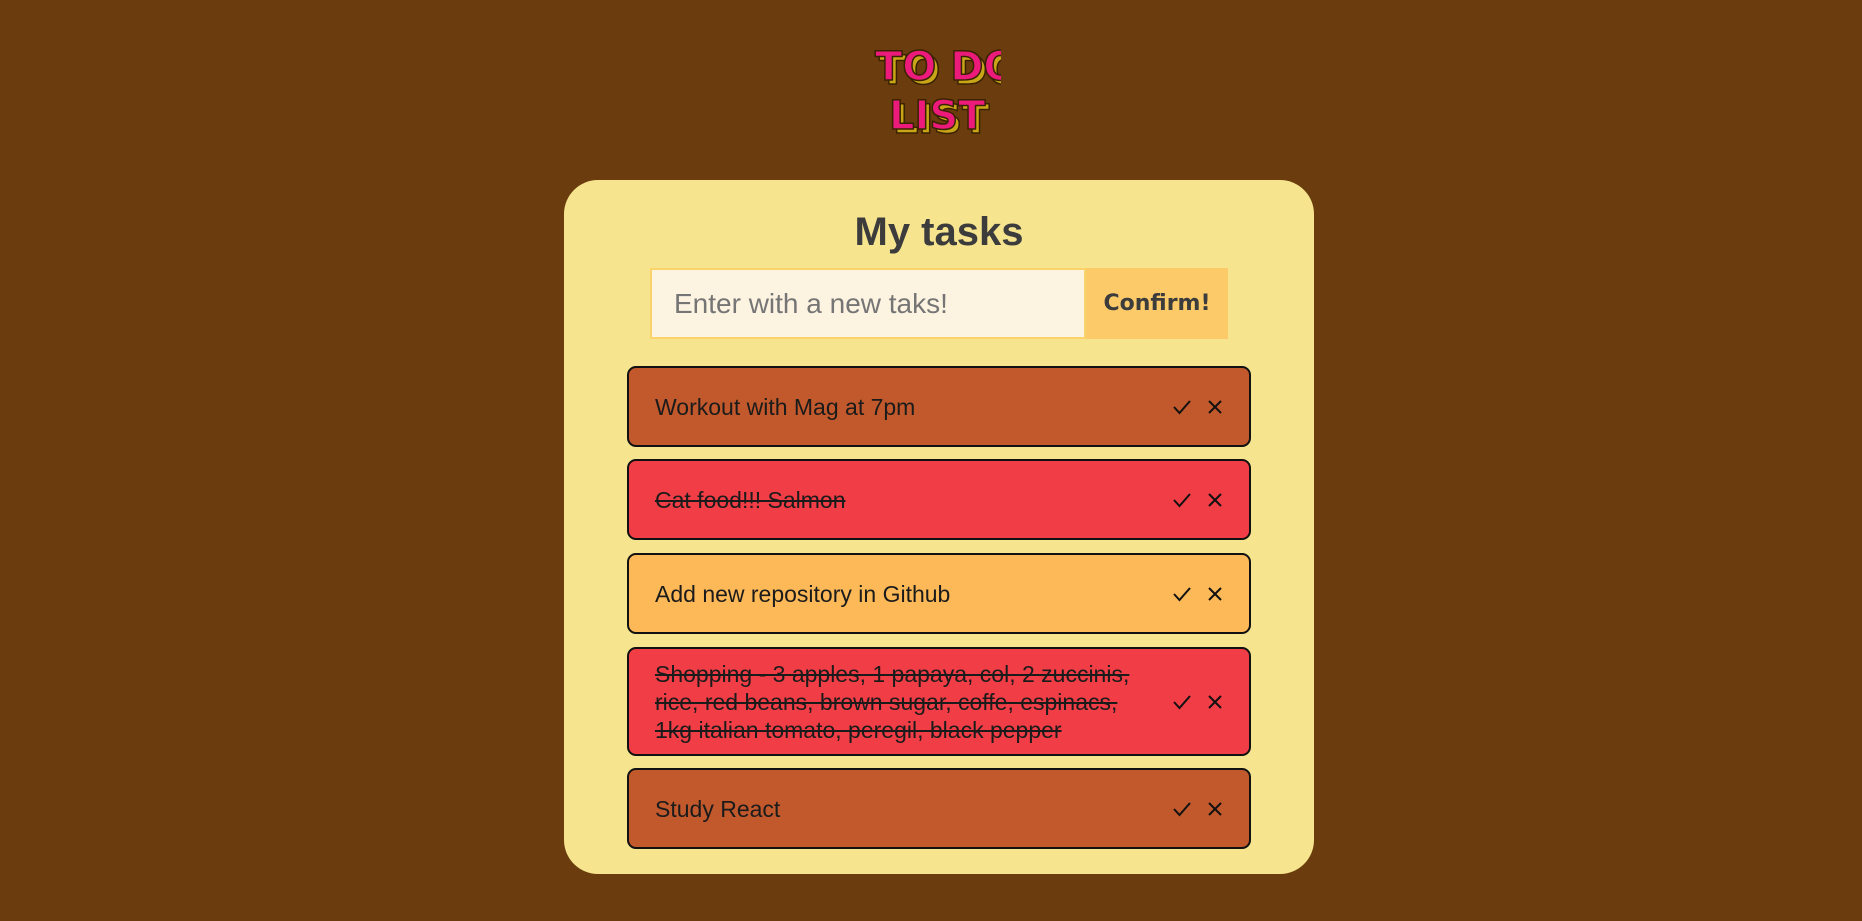 This screenshot has height=921, width=1862. I want to click on task-text: Study React, so click(718, 808).